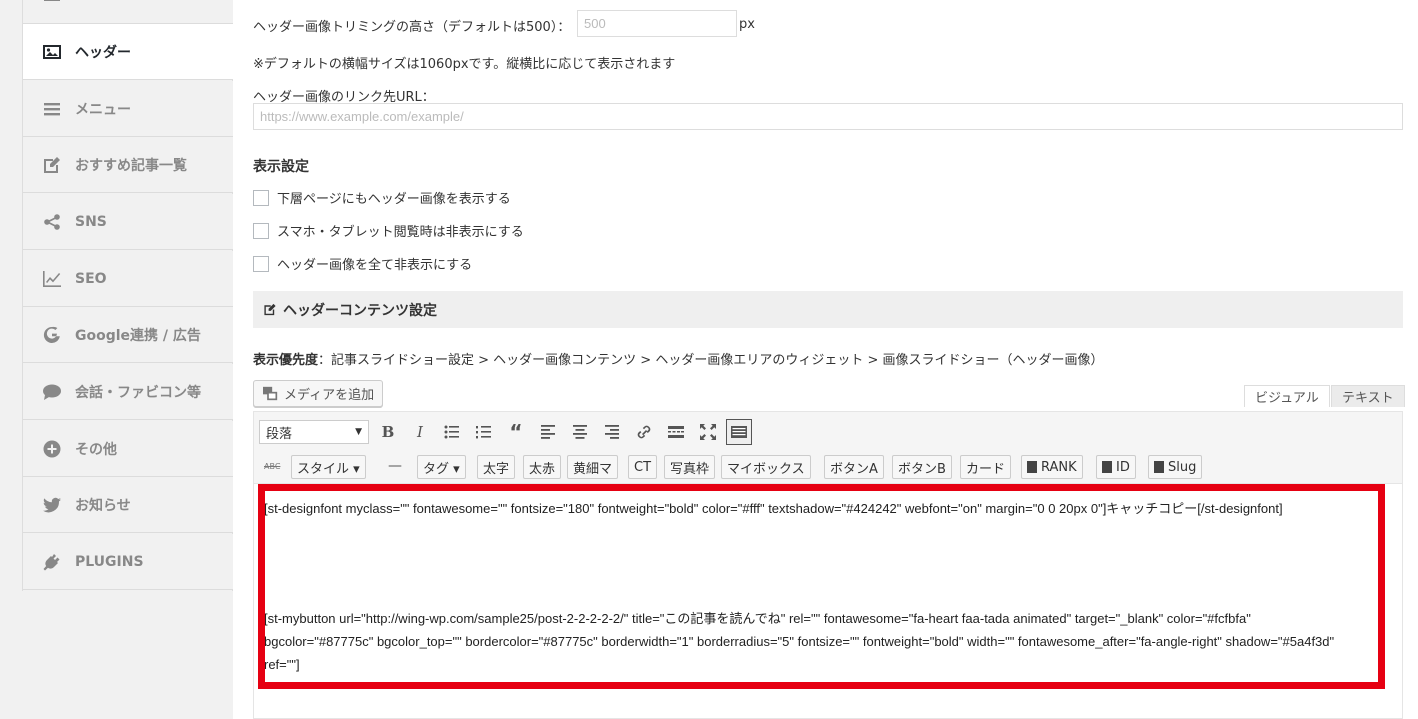 Image resolution: width=1418 pixels, height=719 pixels. Describe the element at coordinates (281, 167) in the screenshot. I see `display-settings-heading: 表示設定` at that location.